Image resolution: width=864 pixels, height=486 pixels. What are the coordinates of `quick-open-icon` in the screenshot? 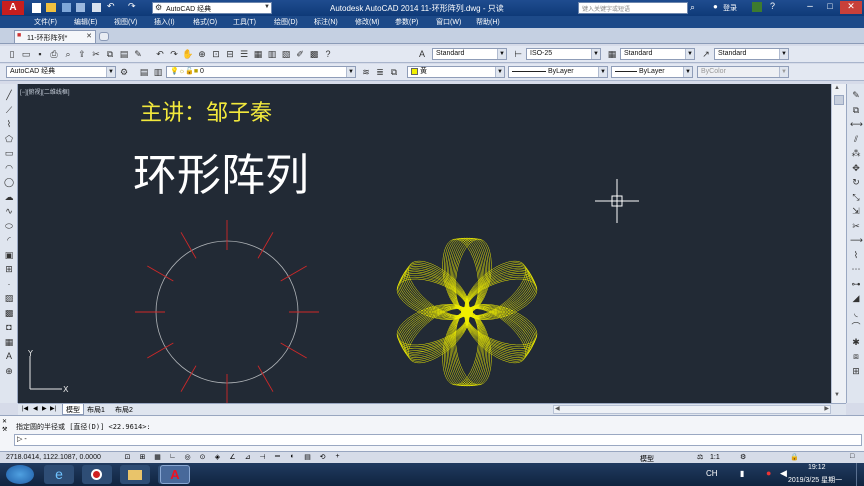 It's located at (51, 7).